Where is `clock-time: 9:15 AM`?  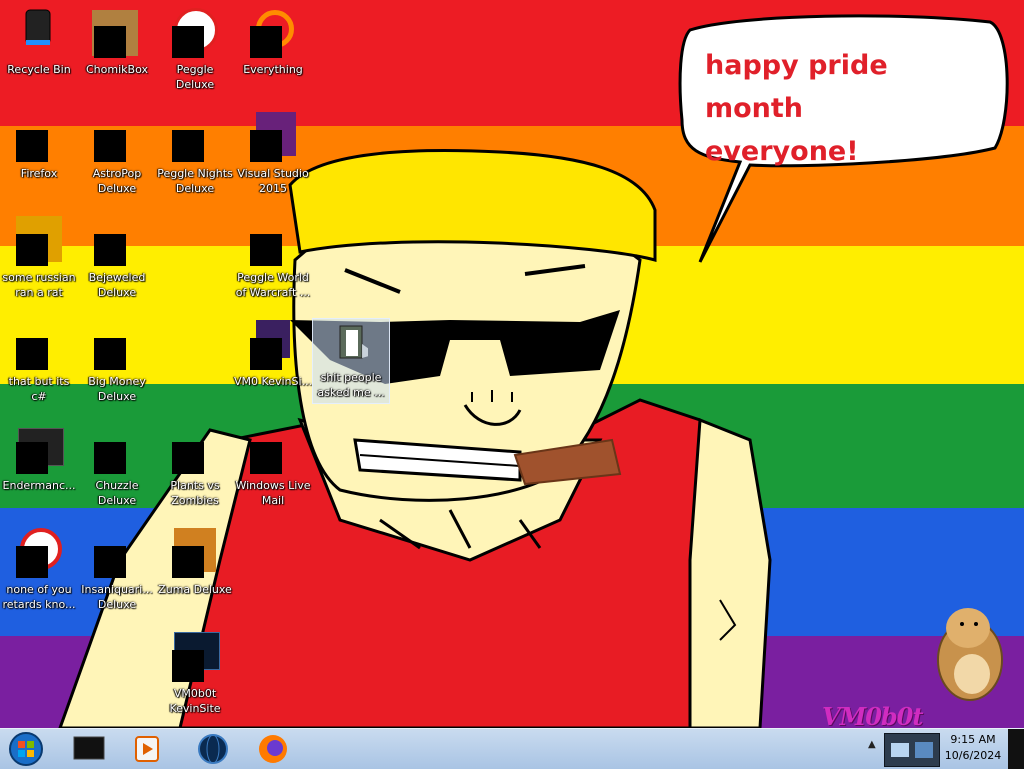 clock-time: 9:15 AM is located at coordinates (973, 739).